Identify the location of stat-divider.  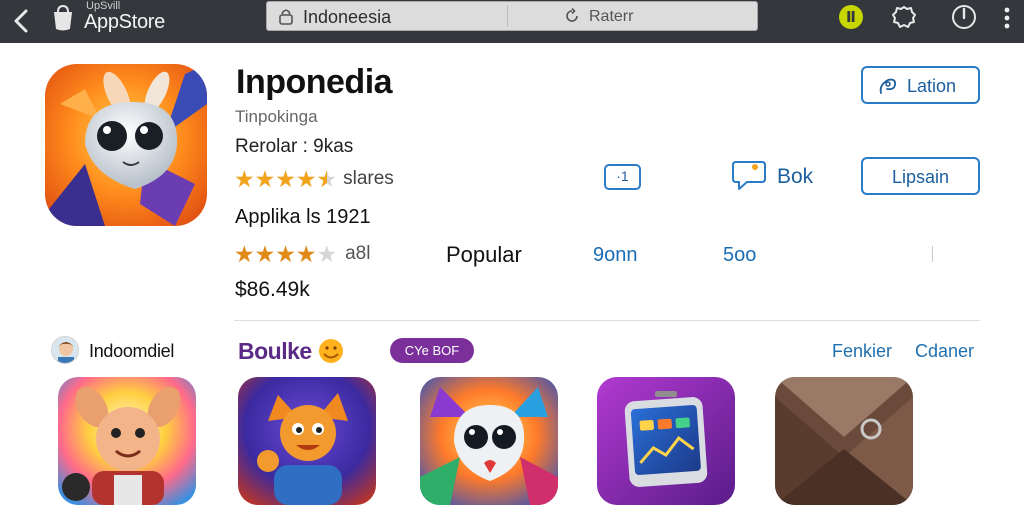
(932, 254).